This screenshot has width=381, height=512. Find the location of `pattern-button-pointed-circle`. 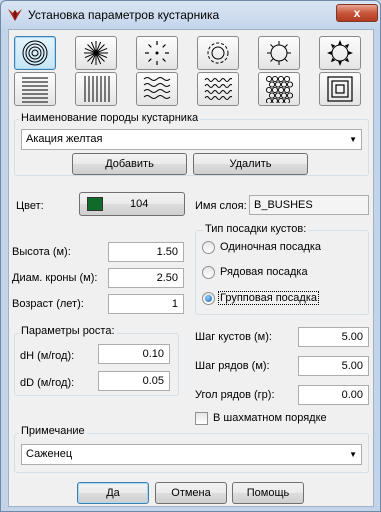

pattern-button-pointed-circle is located at coordinates (340, 53).